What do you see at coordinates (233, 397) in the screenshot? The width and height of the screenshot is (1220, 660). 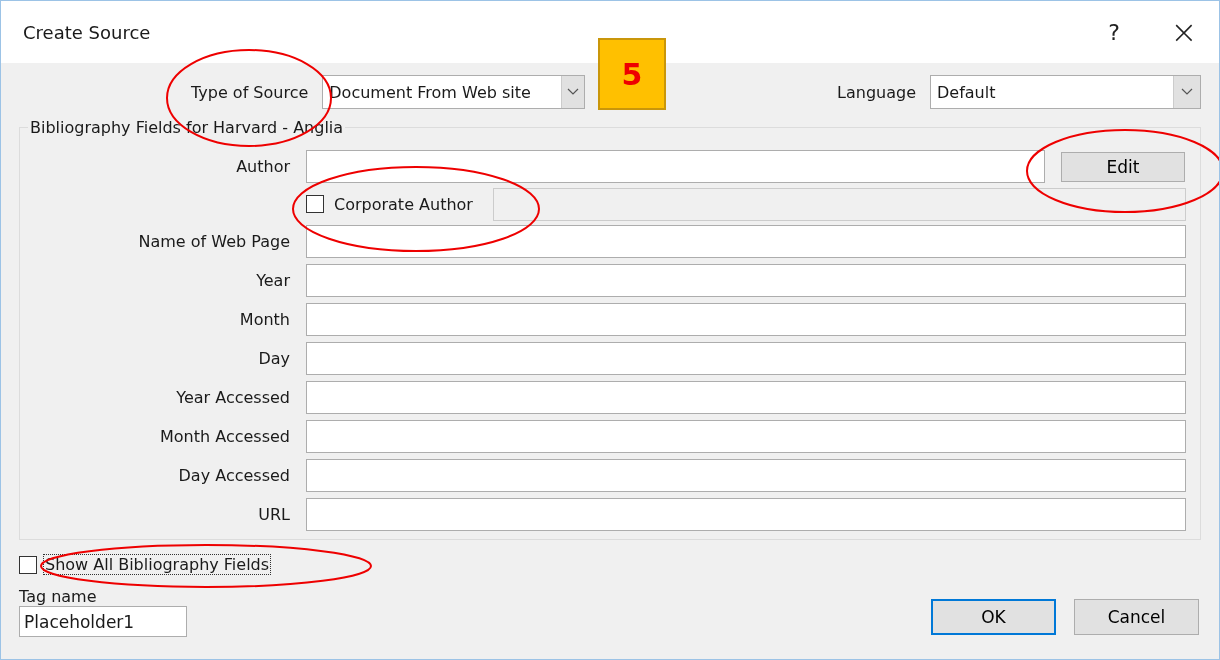 I see `field-label: Year Accessed` at bounding box center [233, 397].